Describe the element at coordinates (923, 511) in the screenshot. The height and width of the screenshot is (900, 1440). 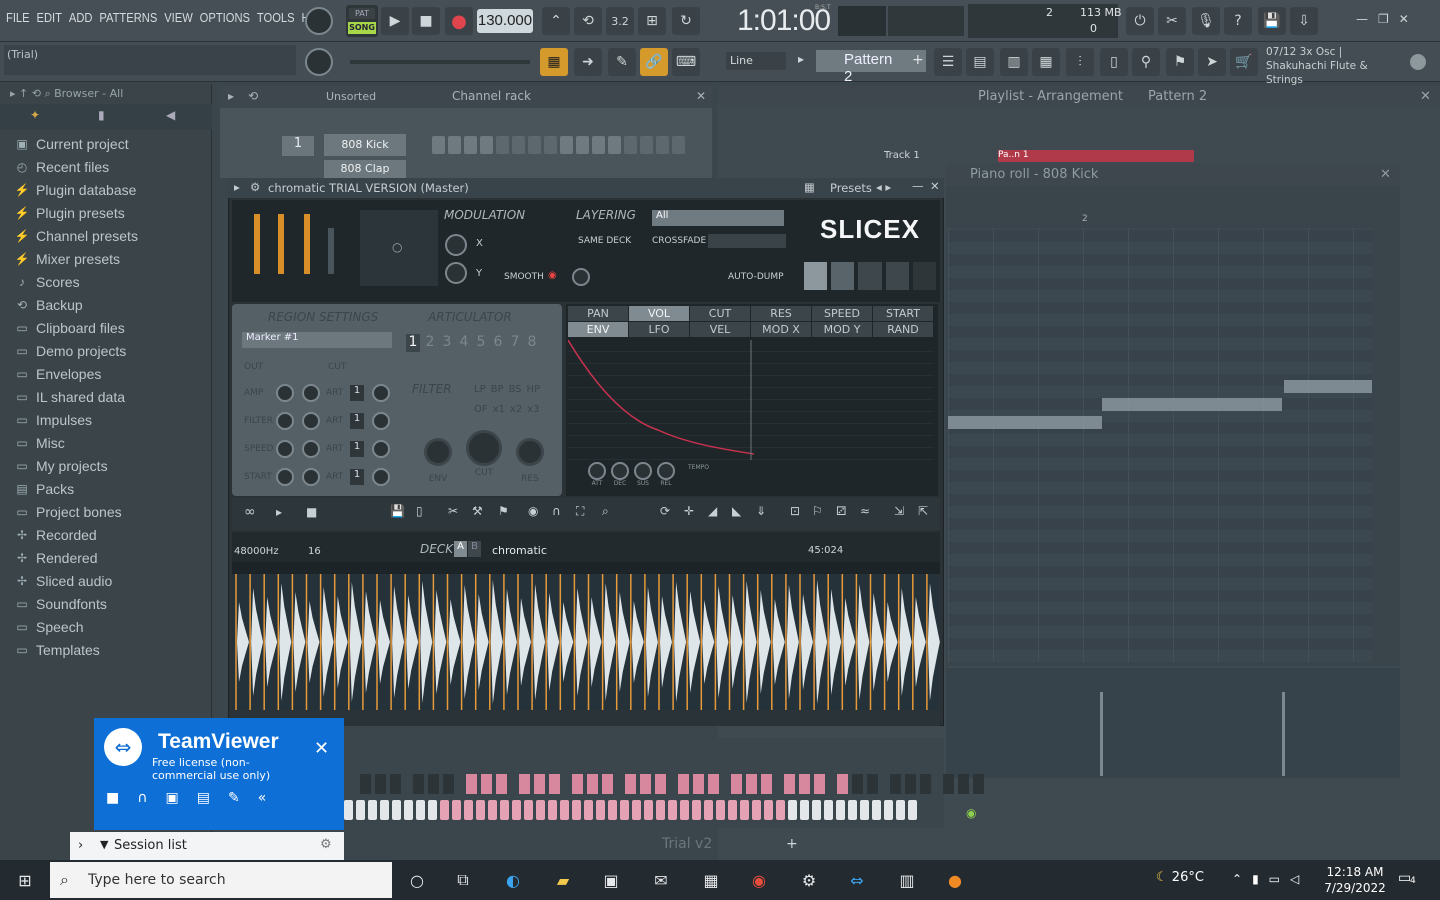
I see `export-icon: ⇱` at that location.